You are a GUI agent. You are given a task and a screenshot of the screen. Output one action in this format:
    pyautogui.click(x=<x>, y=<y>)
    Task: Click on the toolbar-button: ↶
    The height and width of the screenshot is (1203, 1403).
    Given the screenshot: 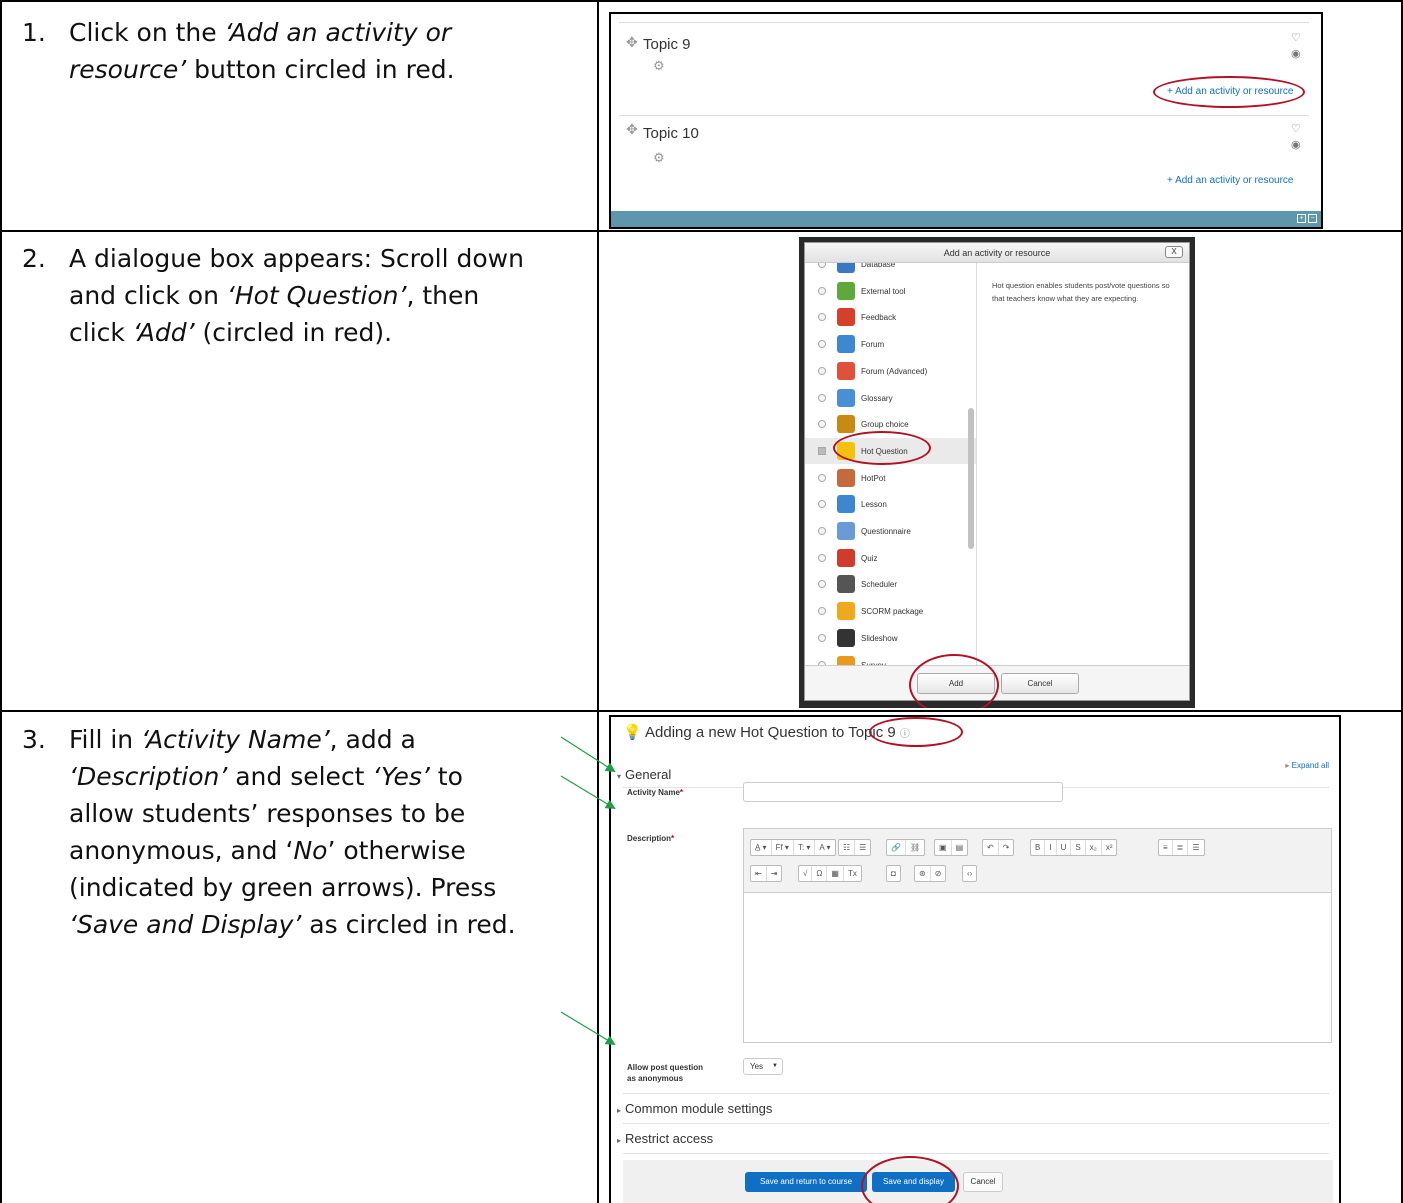 What is the action you would take?
    pyautogui.click(x=991, y=847)
    